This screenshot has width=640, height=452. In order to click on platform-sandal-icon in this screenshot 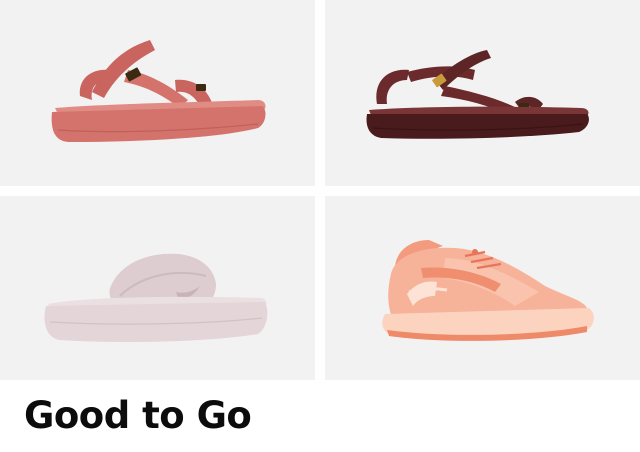, I will do `click(158, 91)`.